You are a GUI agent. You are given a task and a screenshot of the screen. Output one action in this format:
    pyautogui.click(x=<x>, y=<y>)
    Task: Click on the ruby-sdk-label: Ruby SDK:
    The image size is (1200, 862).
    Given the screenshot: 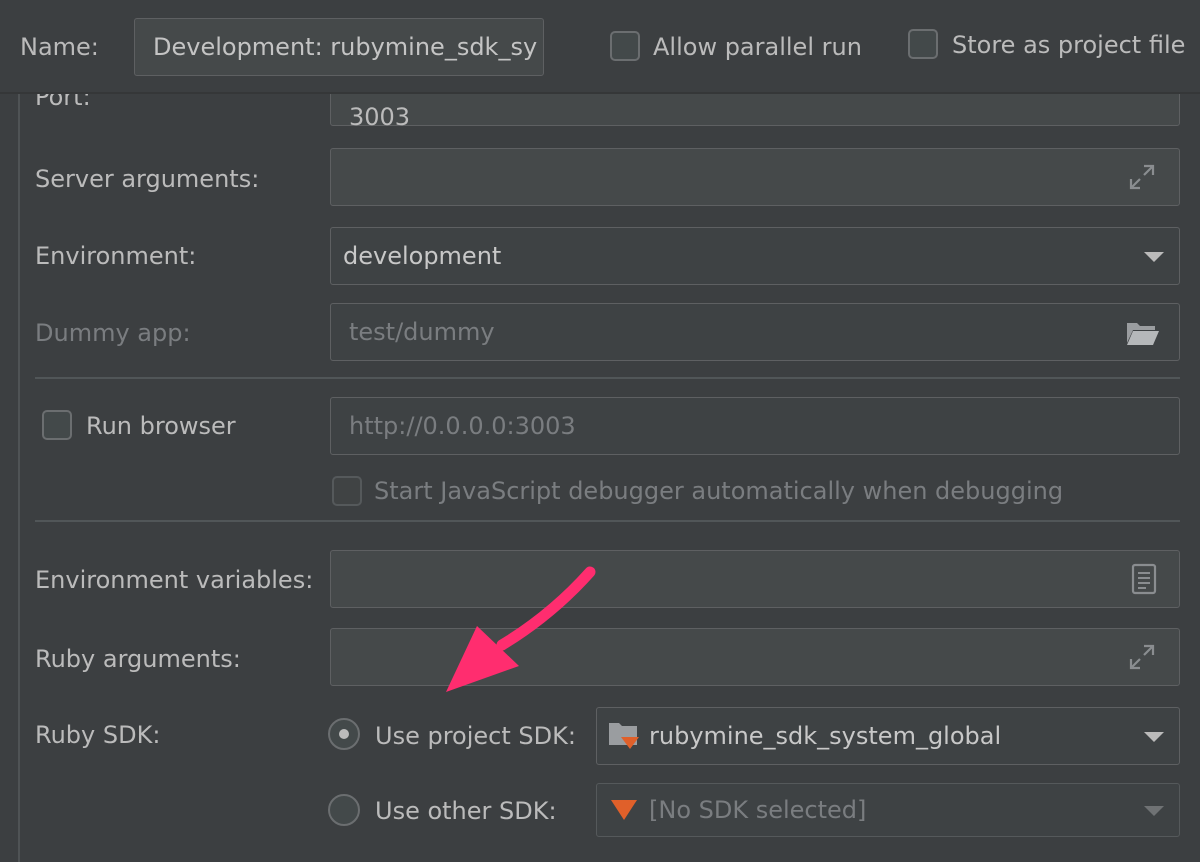 What is the action you would take?
    pyautogui.click(x=98, y=735)
    